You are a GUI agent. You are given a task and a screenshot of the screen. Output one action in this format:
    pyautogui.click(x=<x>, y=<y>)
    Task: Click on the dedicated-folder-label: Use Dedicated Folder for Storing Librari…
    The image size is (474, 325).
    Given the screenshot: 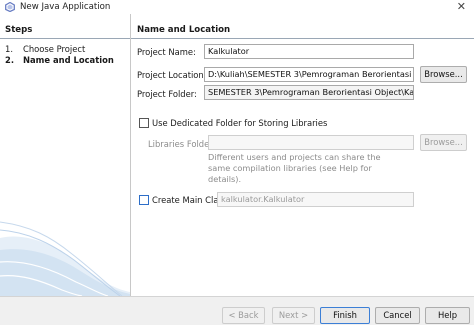 What is the action you would take?
    pyautogui.click(x=239, y=123)
    